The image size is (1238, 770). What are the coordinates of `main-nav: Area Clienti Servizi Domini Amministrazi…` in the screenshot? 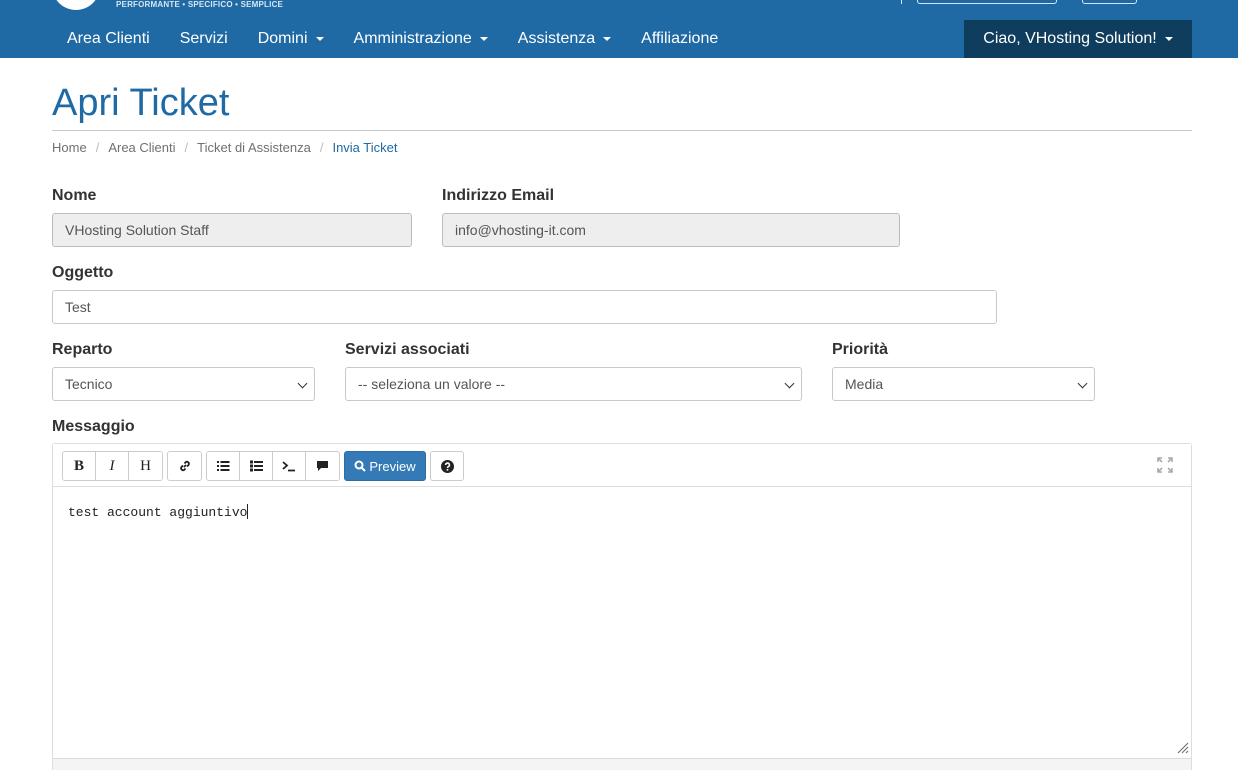 It's located at (392, 39).